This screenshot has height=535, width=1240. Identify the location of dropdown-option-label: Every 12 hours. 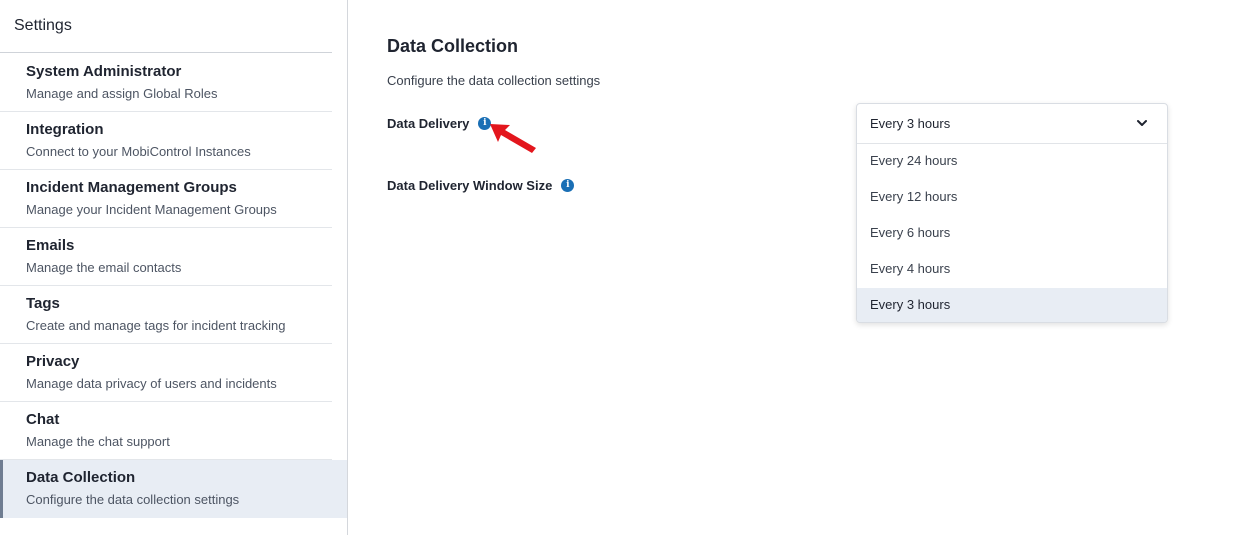
(914, 196).